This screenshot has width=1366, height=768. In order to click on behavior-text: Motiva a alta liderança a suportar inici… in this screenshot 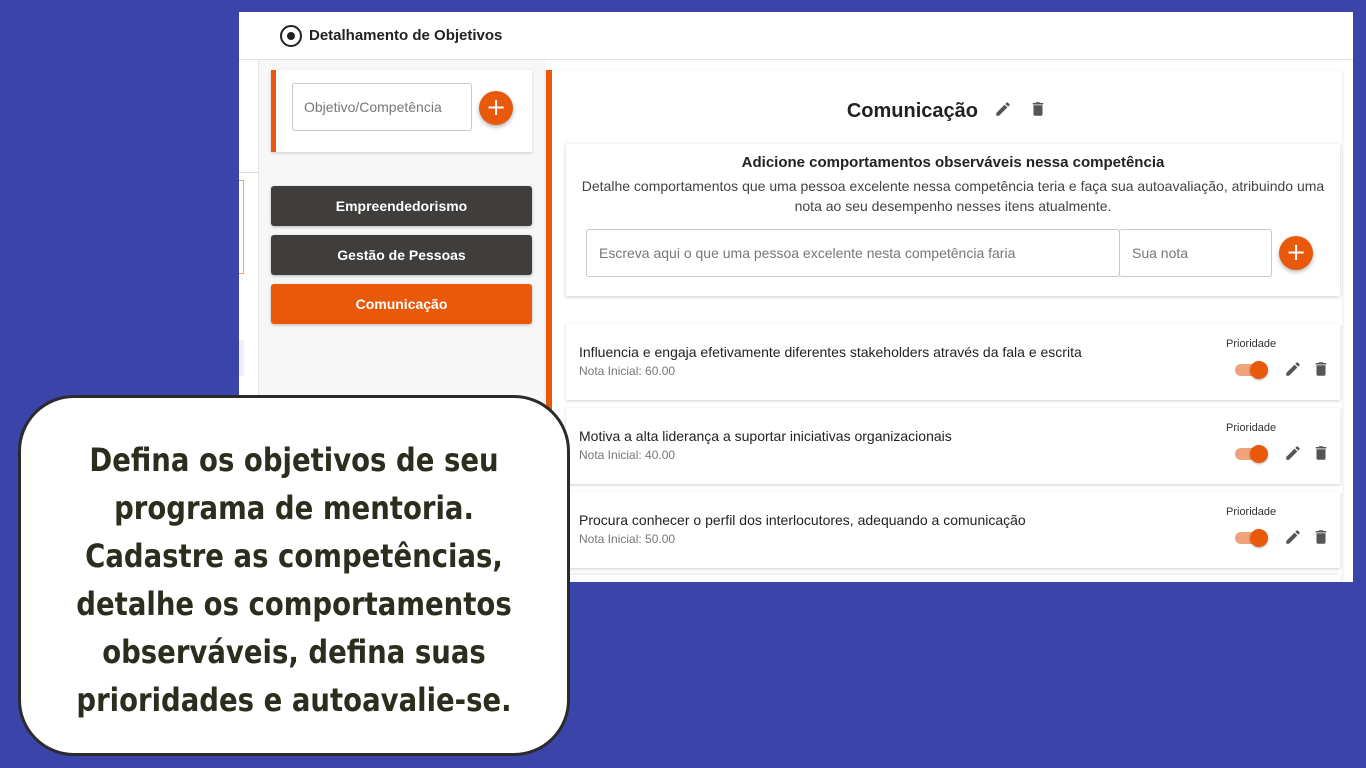, I will do `click(765, 436)`.